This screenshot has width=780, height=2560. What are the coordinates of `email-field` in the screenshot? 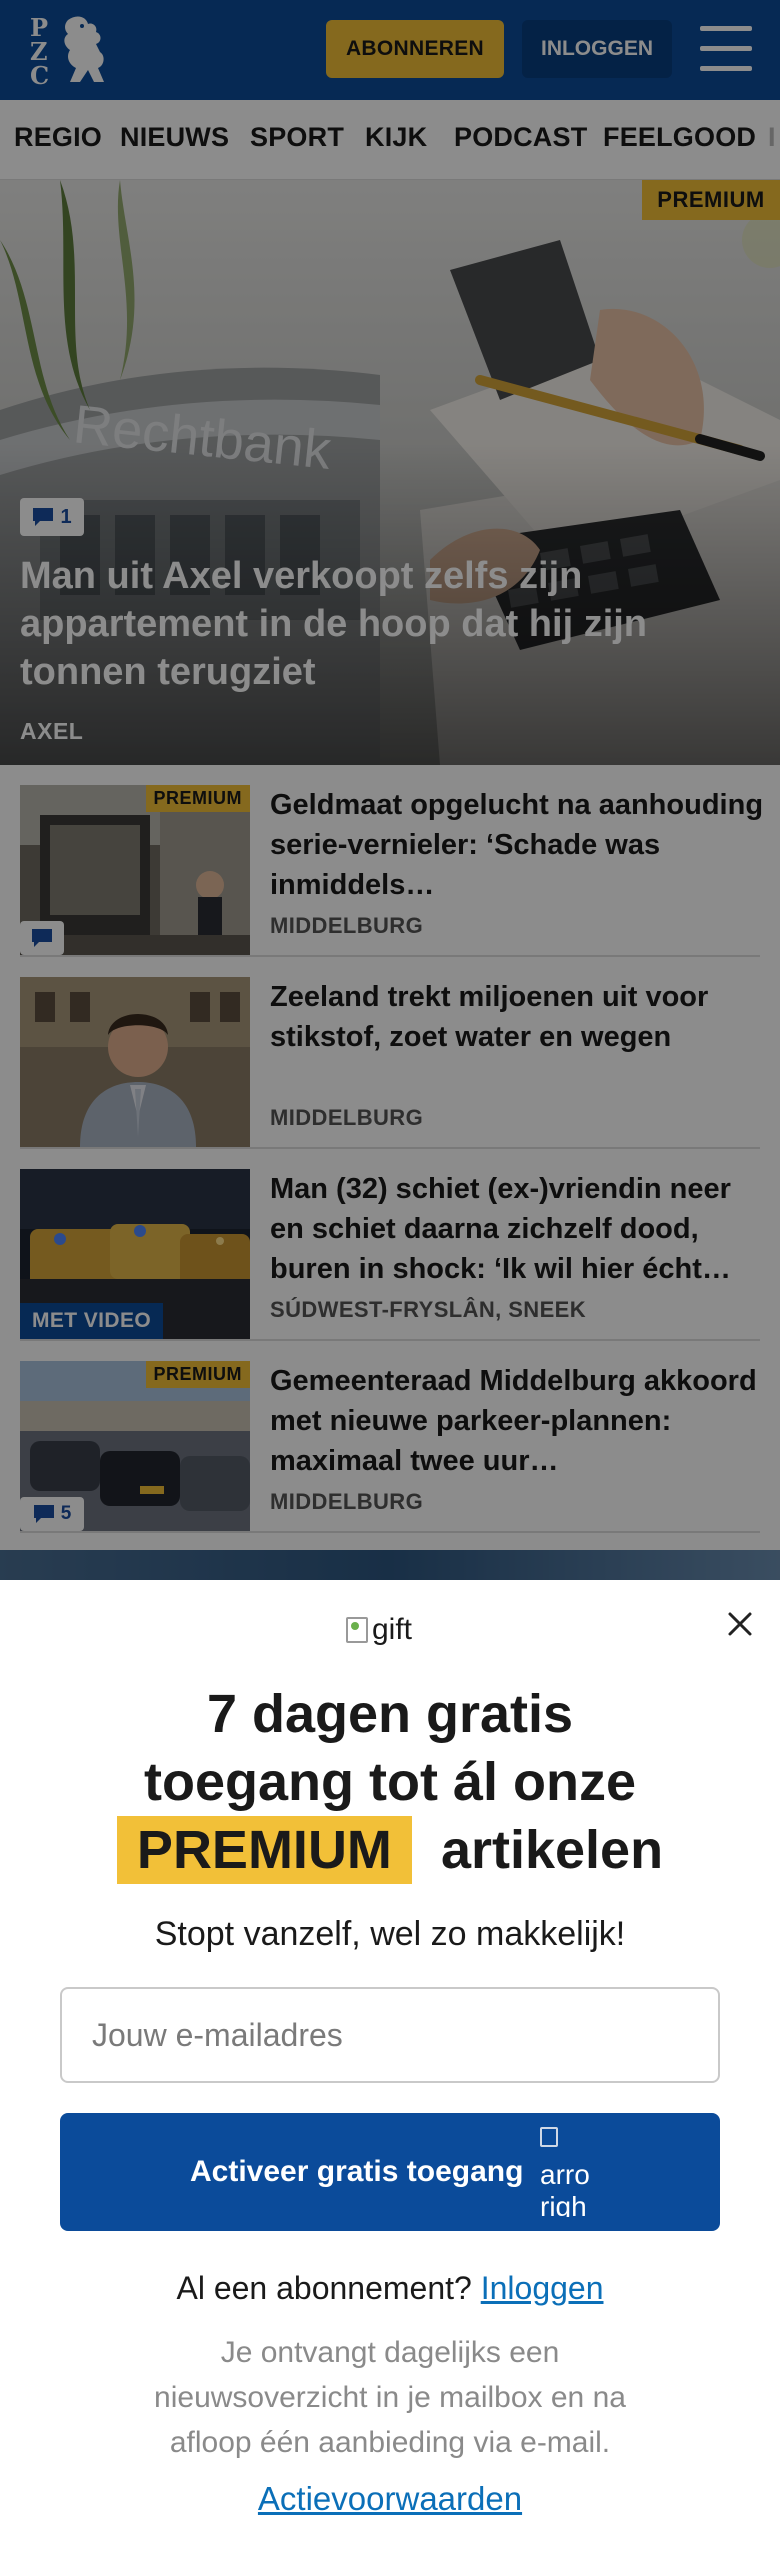 It's located at (390, 2035).